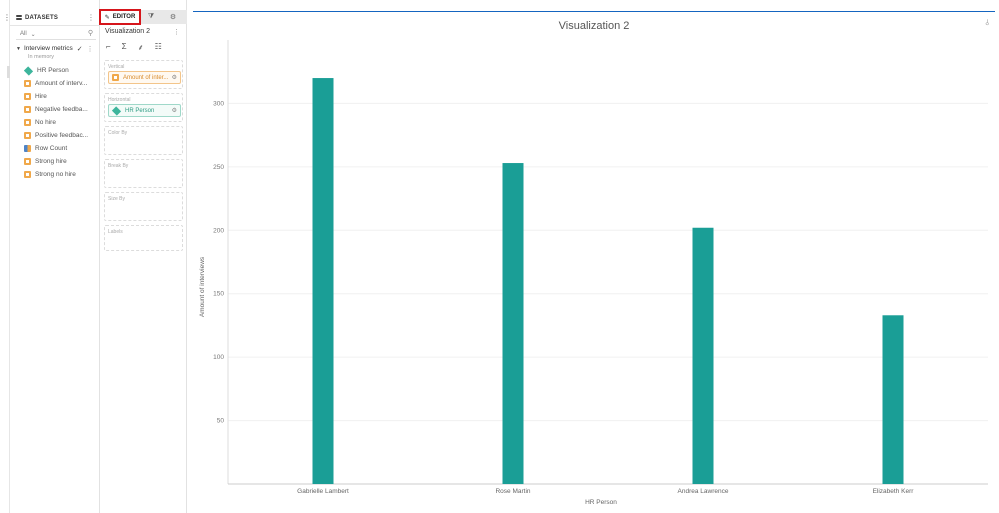  Describe the element at coordinates (143, 173) in the screenshot. I see `shelf-break-by: Break By` at that location.